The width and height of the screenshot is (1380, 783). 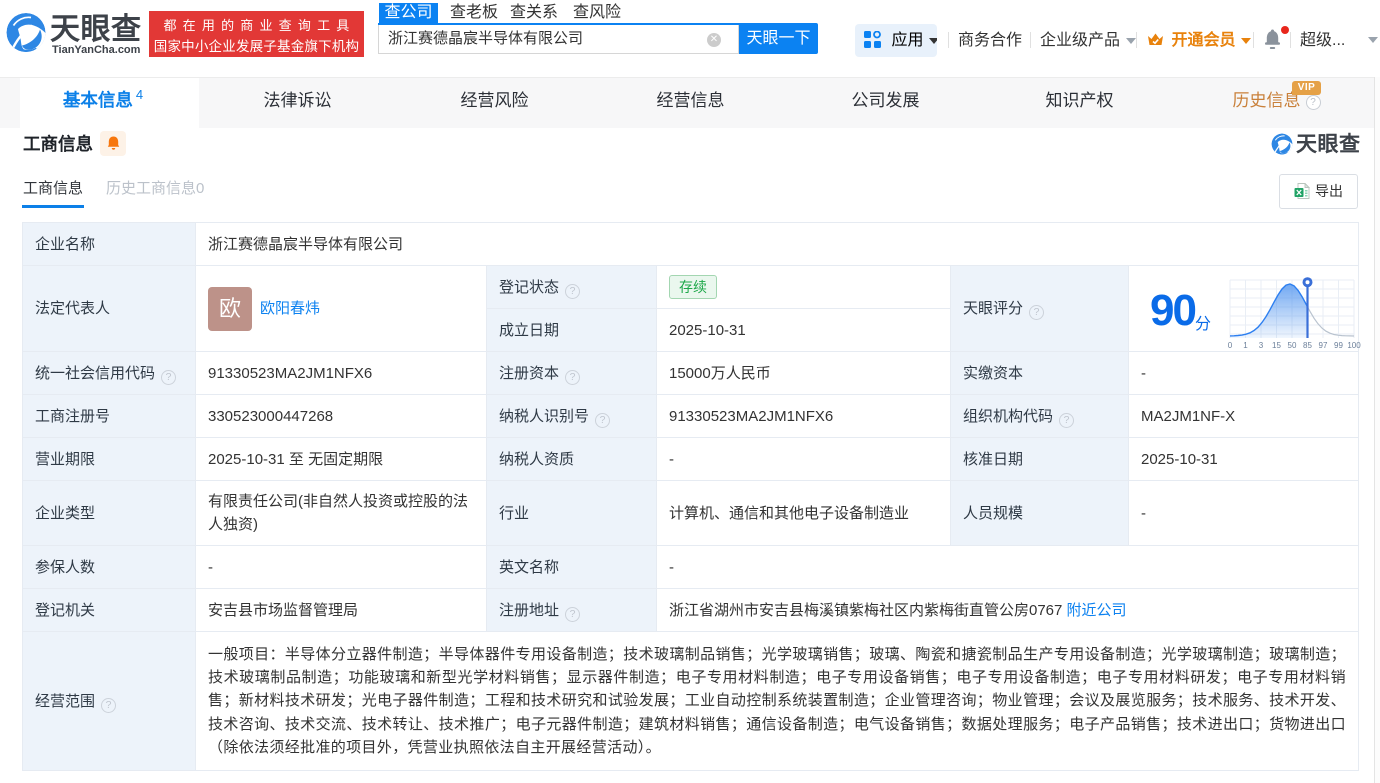 What do you see at coordinates (1230, 345) in the screenshot?
I see `svg-text: 0` at bounding box center [1230, 345].